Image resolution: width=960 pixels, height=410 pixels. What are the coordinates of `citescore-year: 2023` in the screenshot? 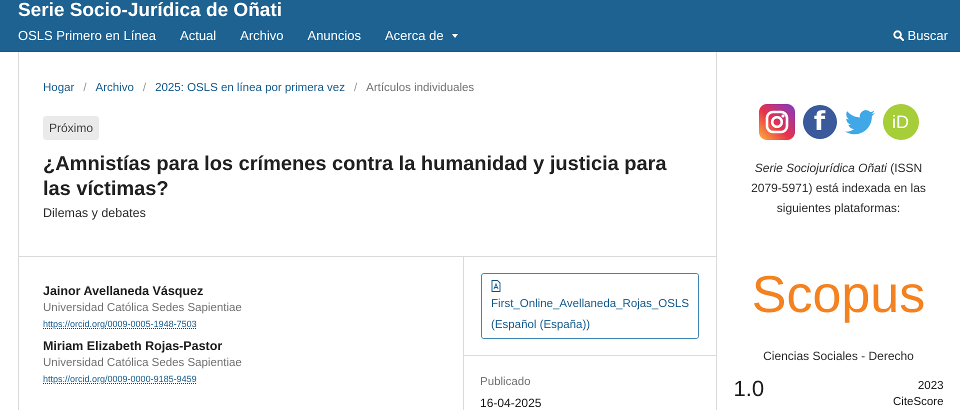 It's located at (931, 386).